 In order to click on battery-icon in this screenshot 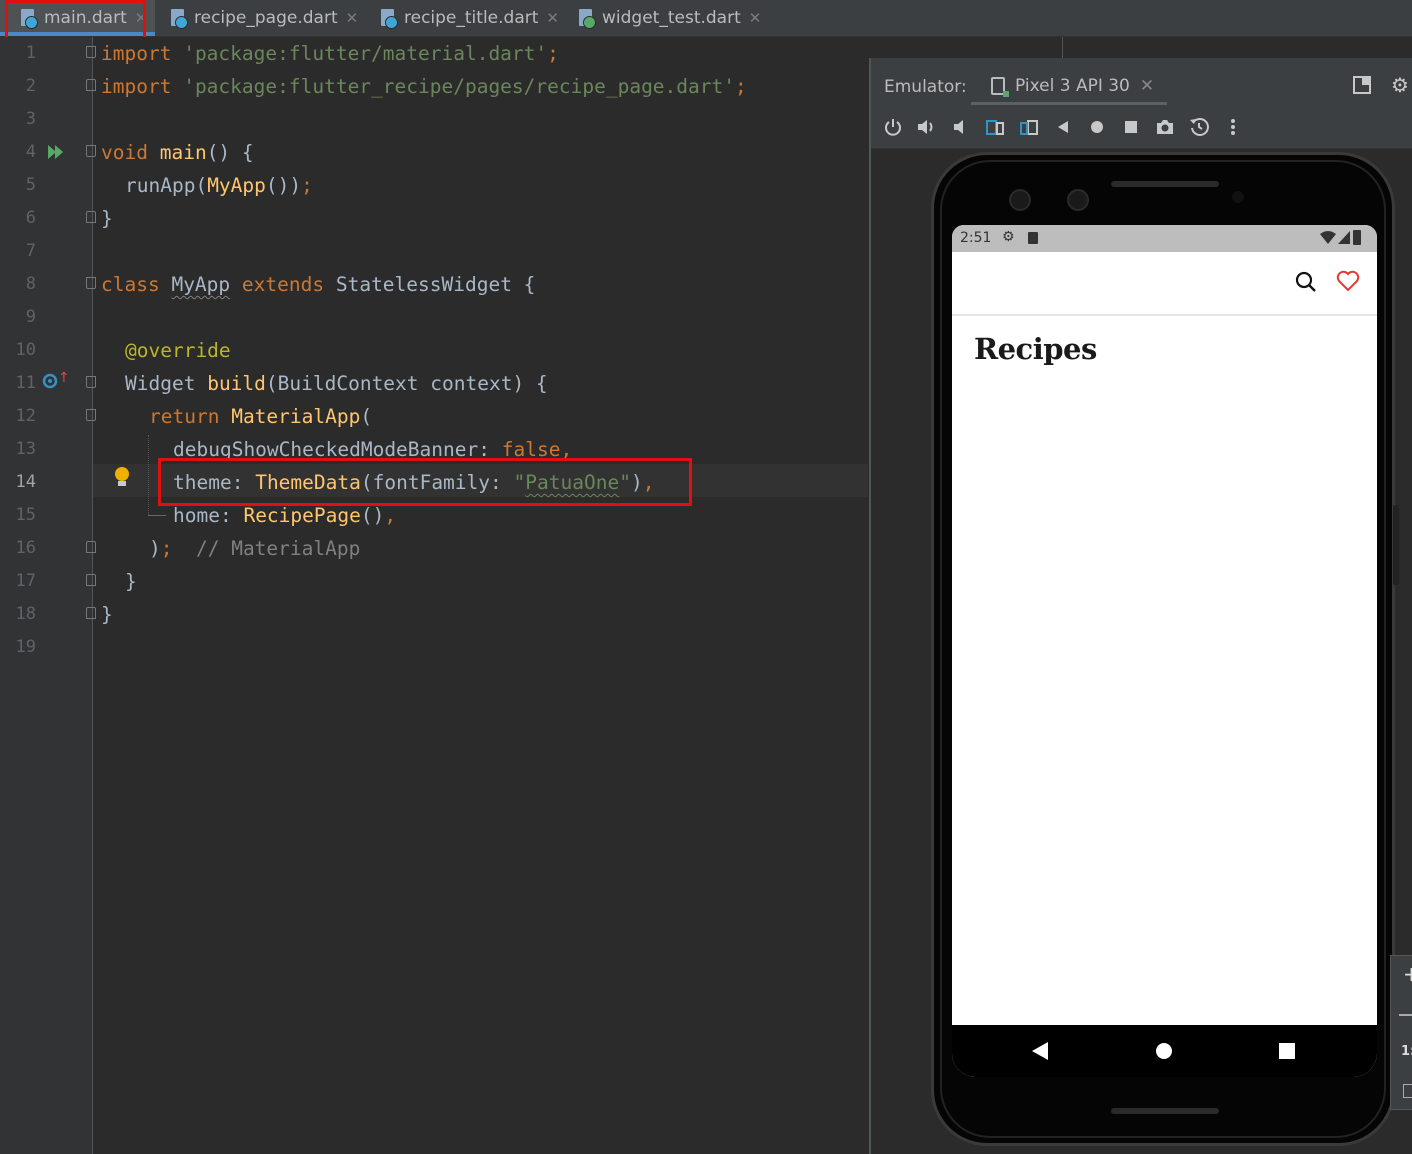, I will do `click(1357, 237)`.